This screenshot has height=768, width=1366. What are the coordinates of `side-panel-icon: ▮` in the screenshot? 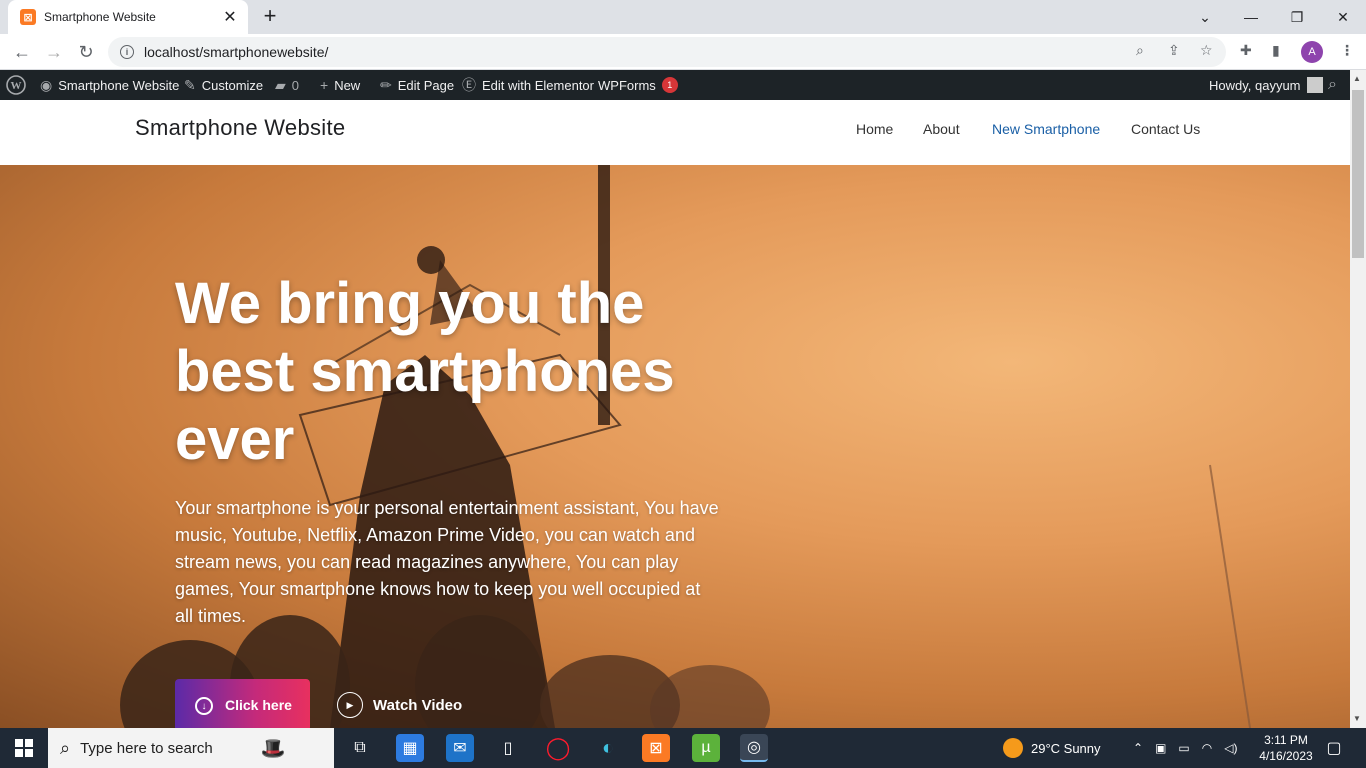 It's located at (1276, 50).